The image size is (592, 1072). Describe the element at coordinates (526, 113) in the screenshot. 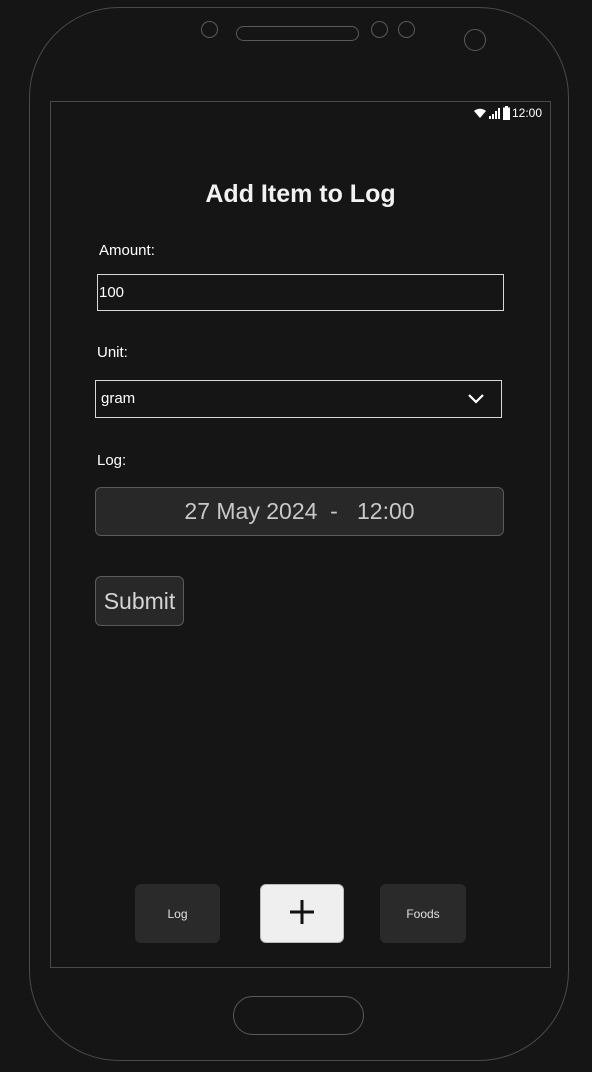

I see `status-time: 12:00` at that location.